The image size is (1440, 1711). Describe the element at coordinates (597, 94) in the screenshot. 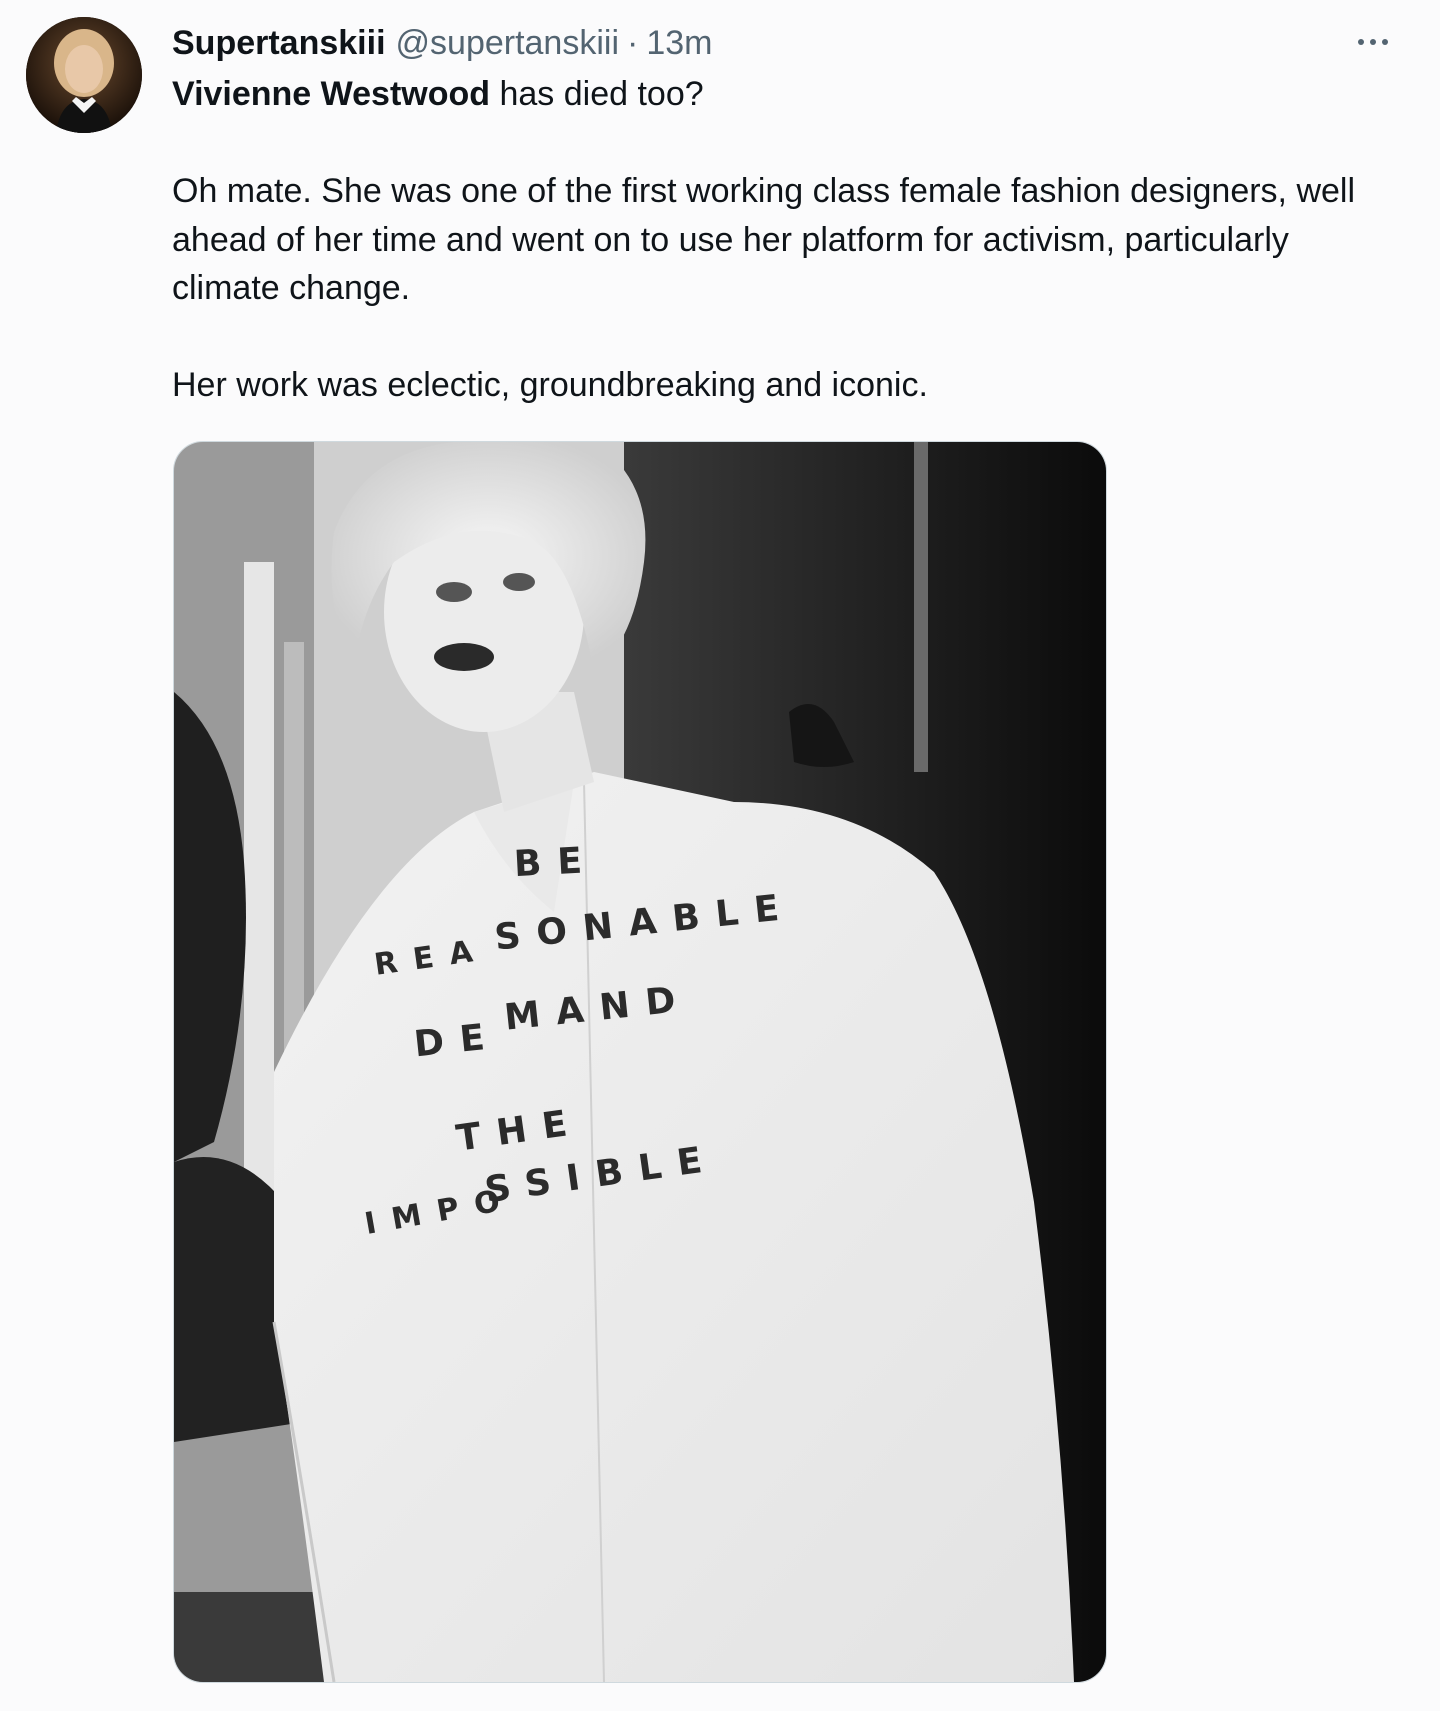

I see `line1-rest: has died too?` at that location.